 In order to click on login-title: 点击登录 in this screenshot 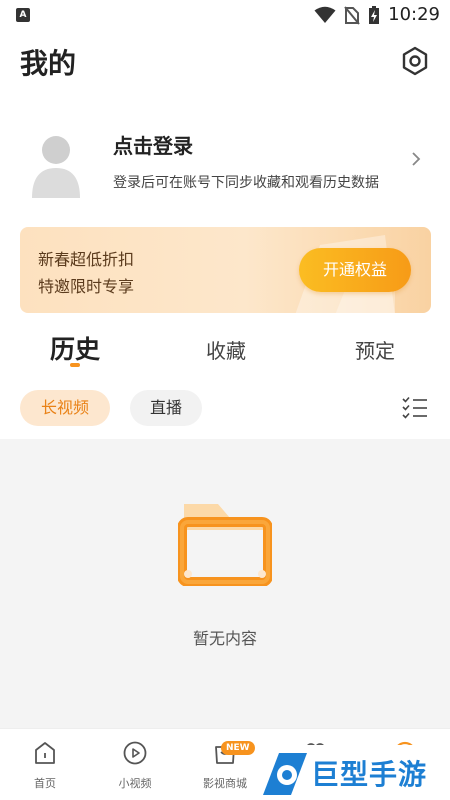, I will do `click(153, 144)`.